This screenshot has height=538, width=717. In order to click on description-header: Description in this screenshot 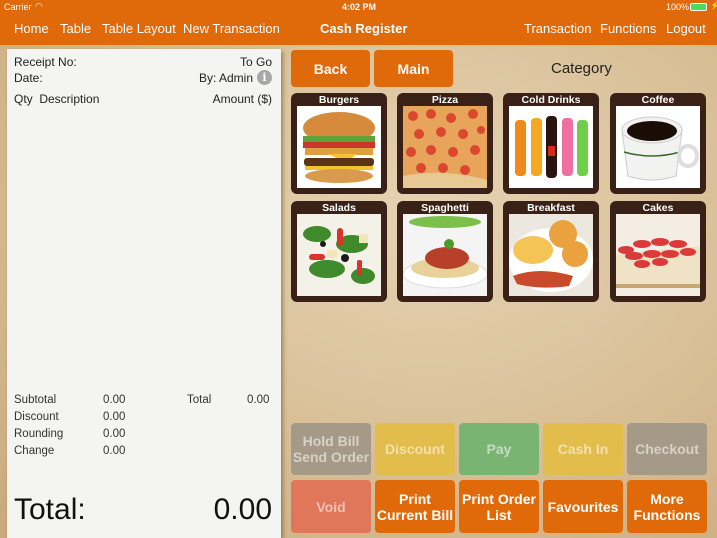, I will do `click(69, 99)`.